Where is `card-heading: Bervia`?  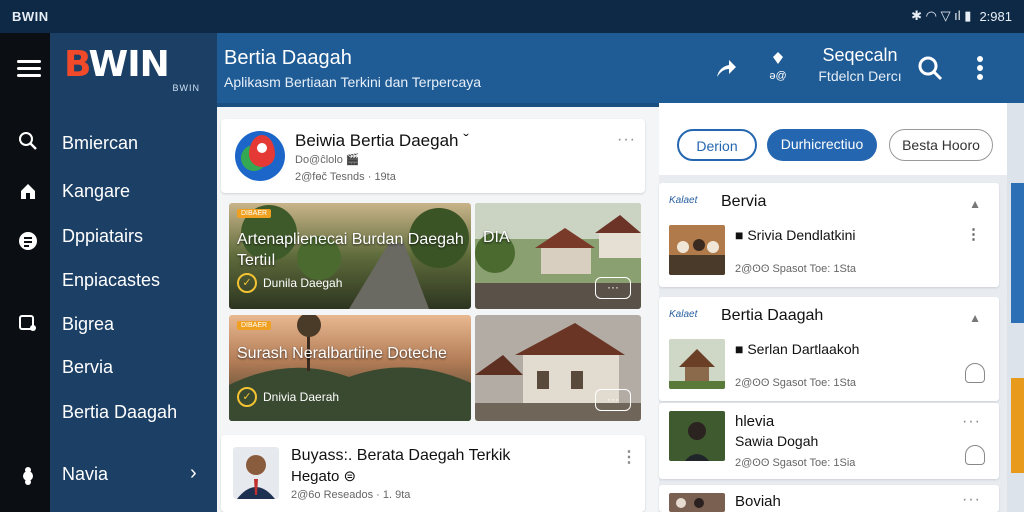 card-heading: Bervia is located at coordinates (744, 201).